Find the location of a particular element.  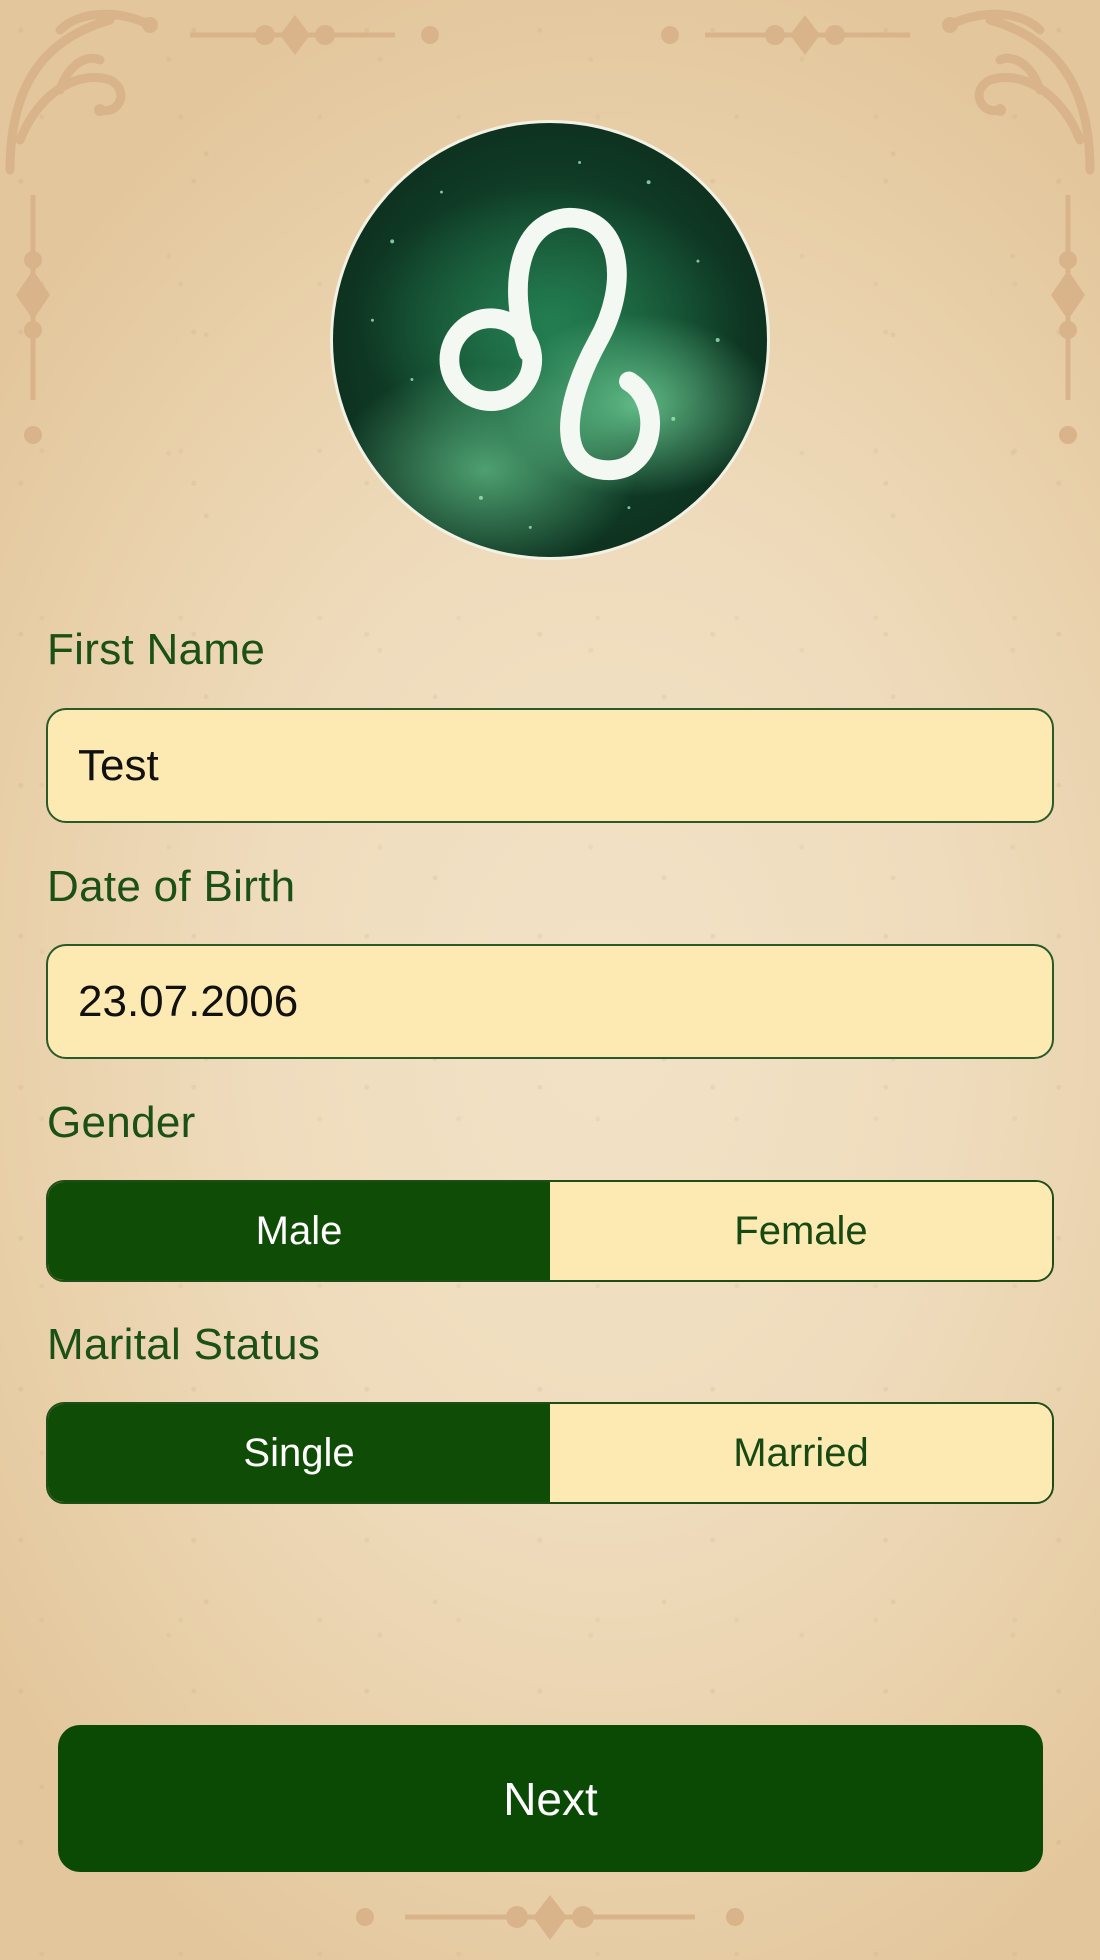

dob-label: Date of Birth is located at coordinates (171, 886).